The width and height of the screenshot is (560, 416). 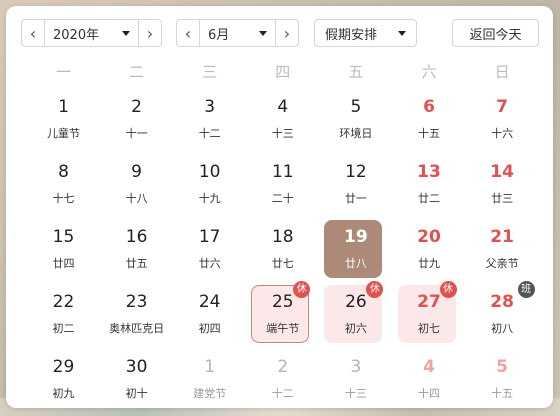 What do you see at coordinates (429, 263) in the screenshot?
I see `lunar-label: 廿九` at bounding box center [429, 263].